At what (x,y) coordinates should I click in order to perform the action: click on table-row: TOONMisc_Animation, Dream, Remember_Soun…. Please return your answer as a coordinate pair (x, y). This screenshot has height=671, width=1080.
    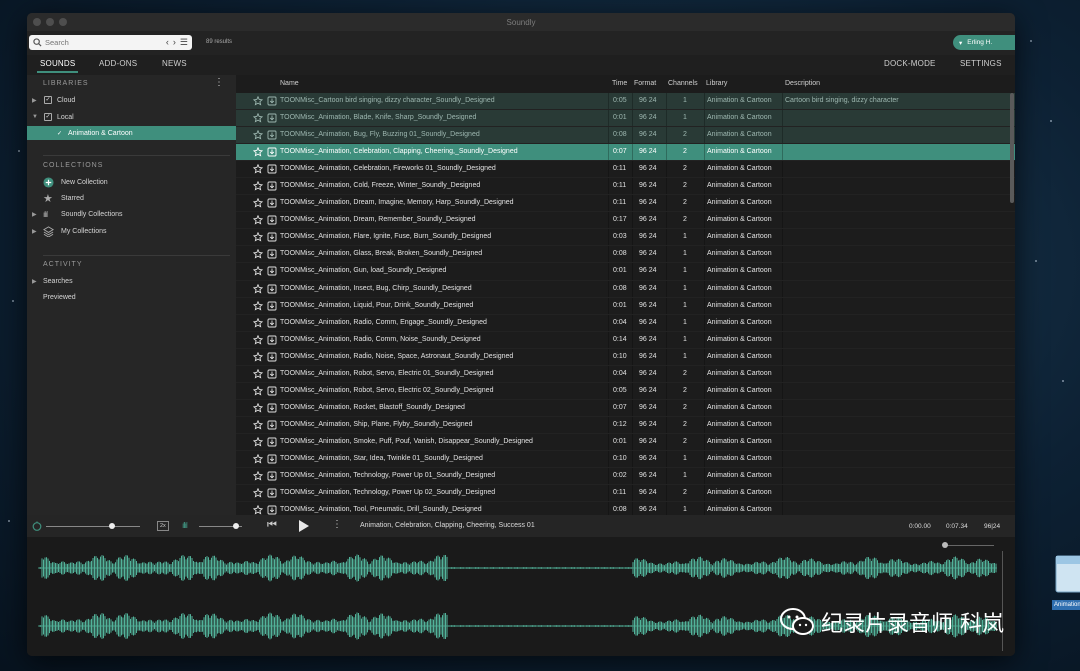
    Looking at the image, I should click on (625, 221).